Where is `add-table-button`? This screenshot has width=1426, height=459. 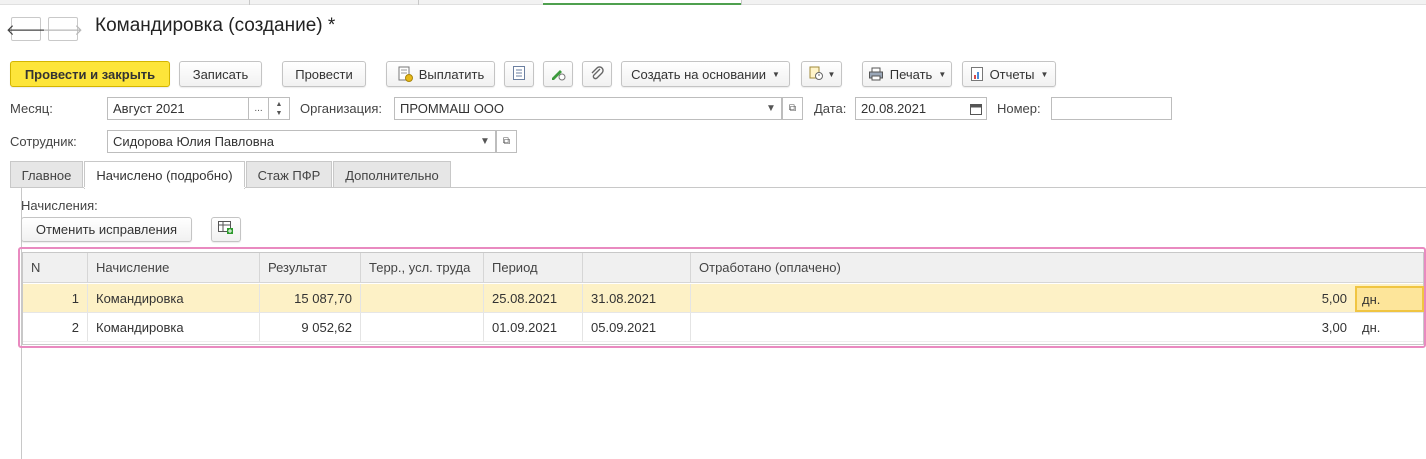
add-table-button is located at coordinates (226, 229).